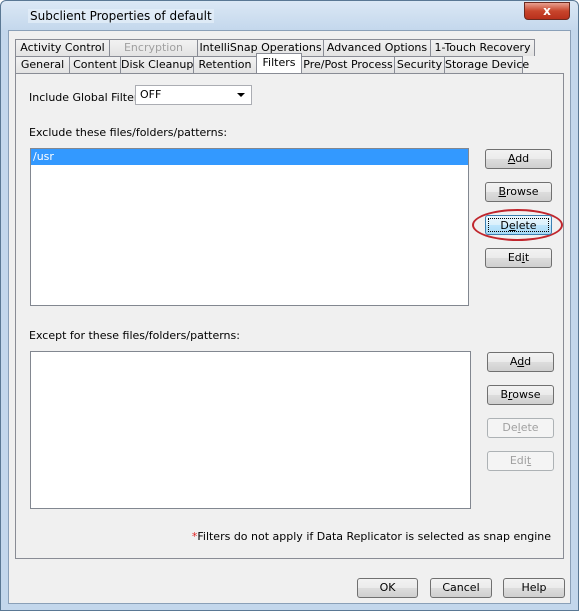 This screenshot has height=611, width=579. Describe the element at coordinates (157, 64) in the screenshot. I see `tab-disk-cleanup: Disk Cleanup` at that location.